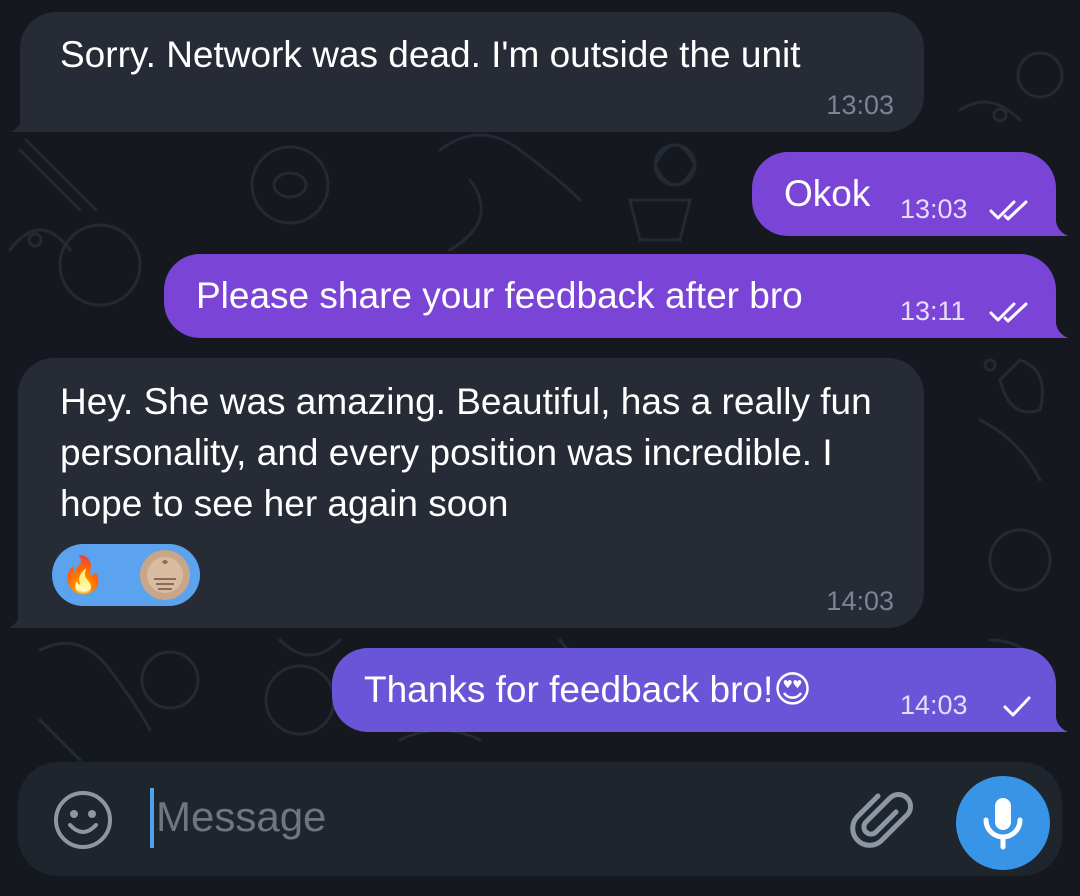 Image resolution: width=1080 pixels, height=896 pixels. Describe the element at coordinates (486, 817) in the screenshot. I see `message-input` at that location.